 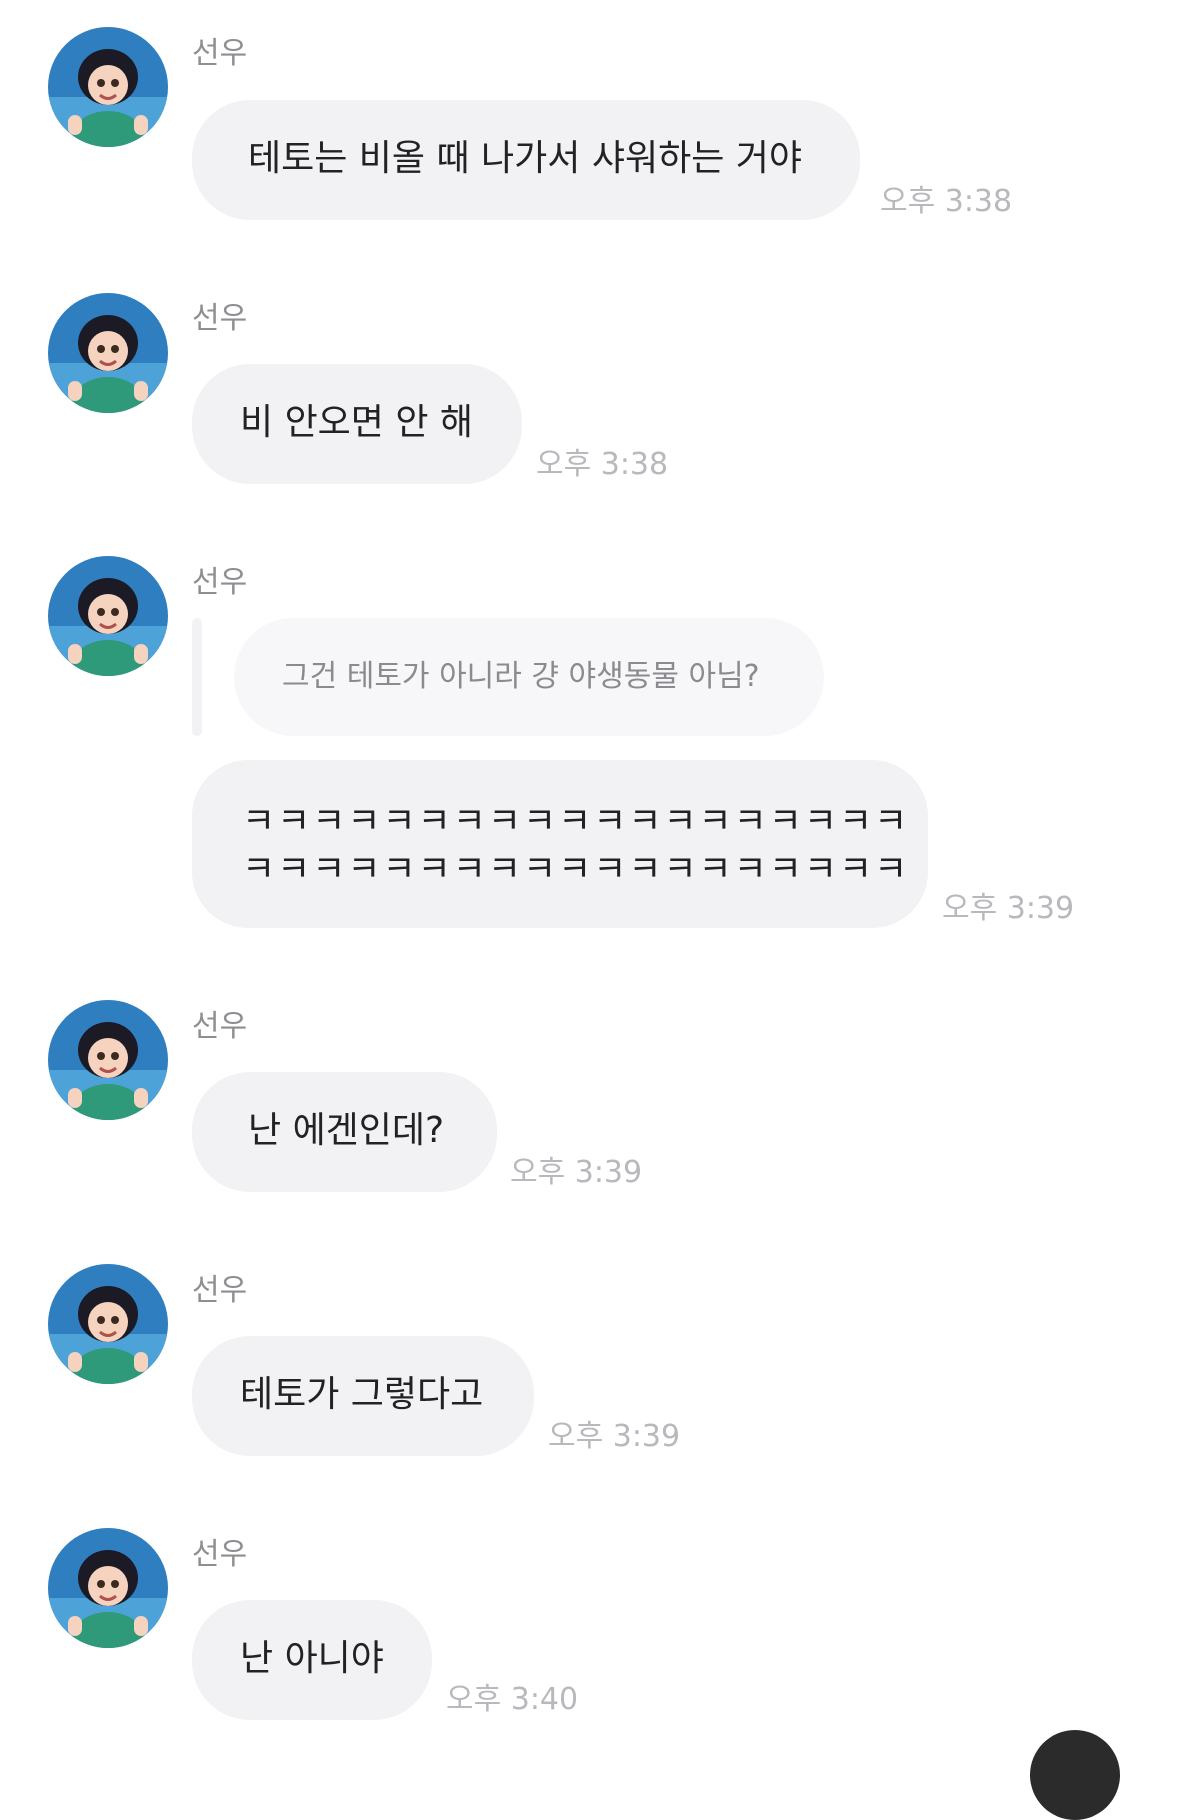 I want to click on quoted-message: 그건 테토가 아니라 걍 야생동물 아님?, so click(x=529, y=677).